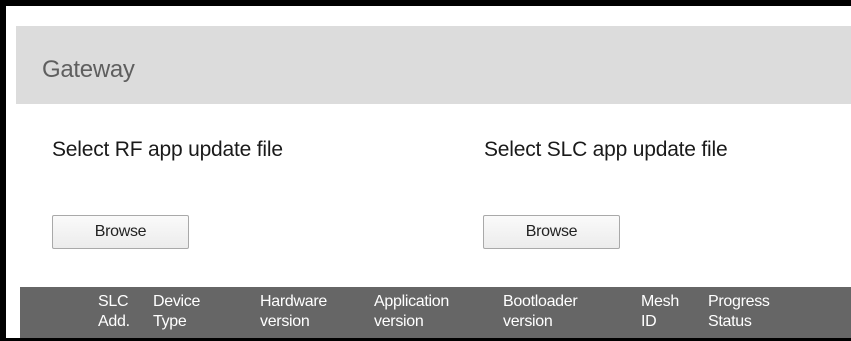  What do you see at coordinates (113, 301) in the screenshot?
I see `column-label-line1: SLC` at bounding box center [113, 301].